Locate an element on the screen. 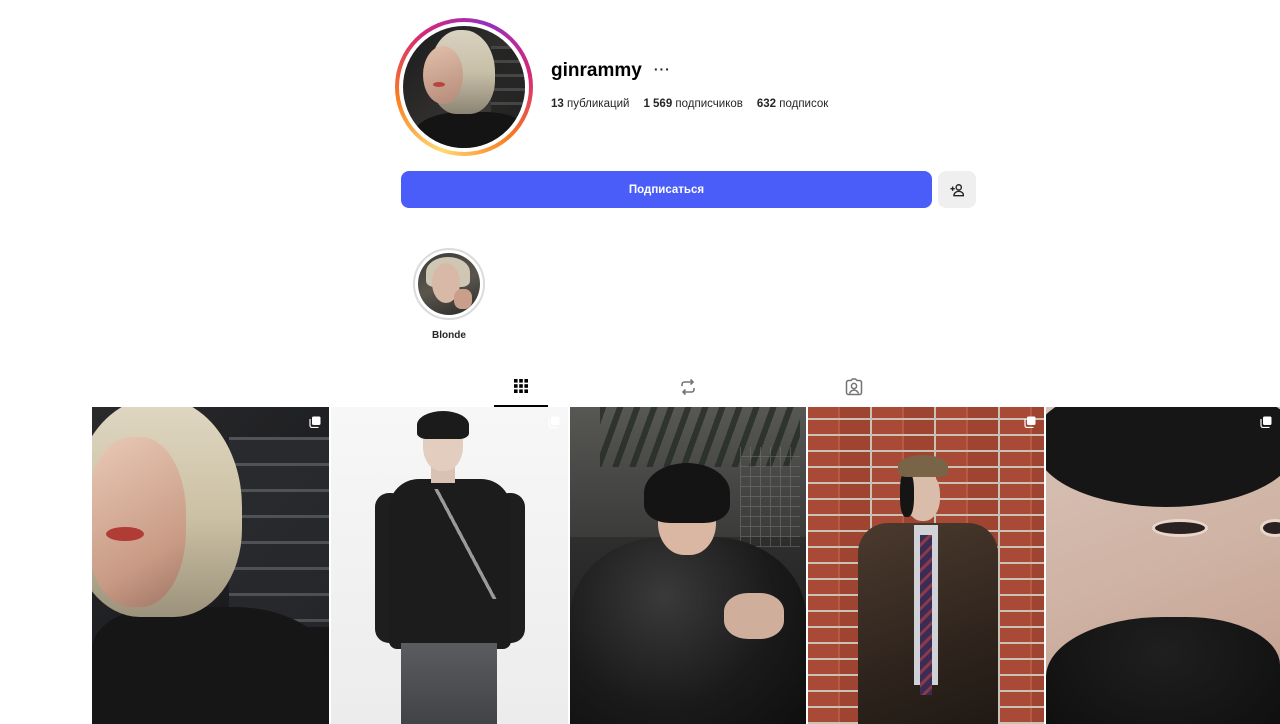  add-user-icon is located at coordinates (957, 189).